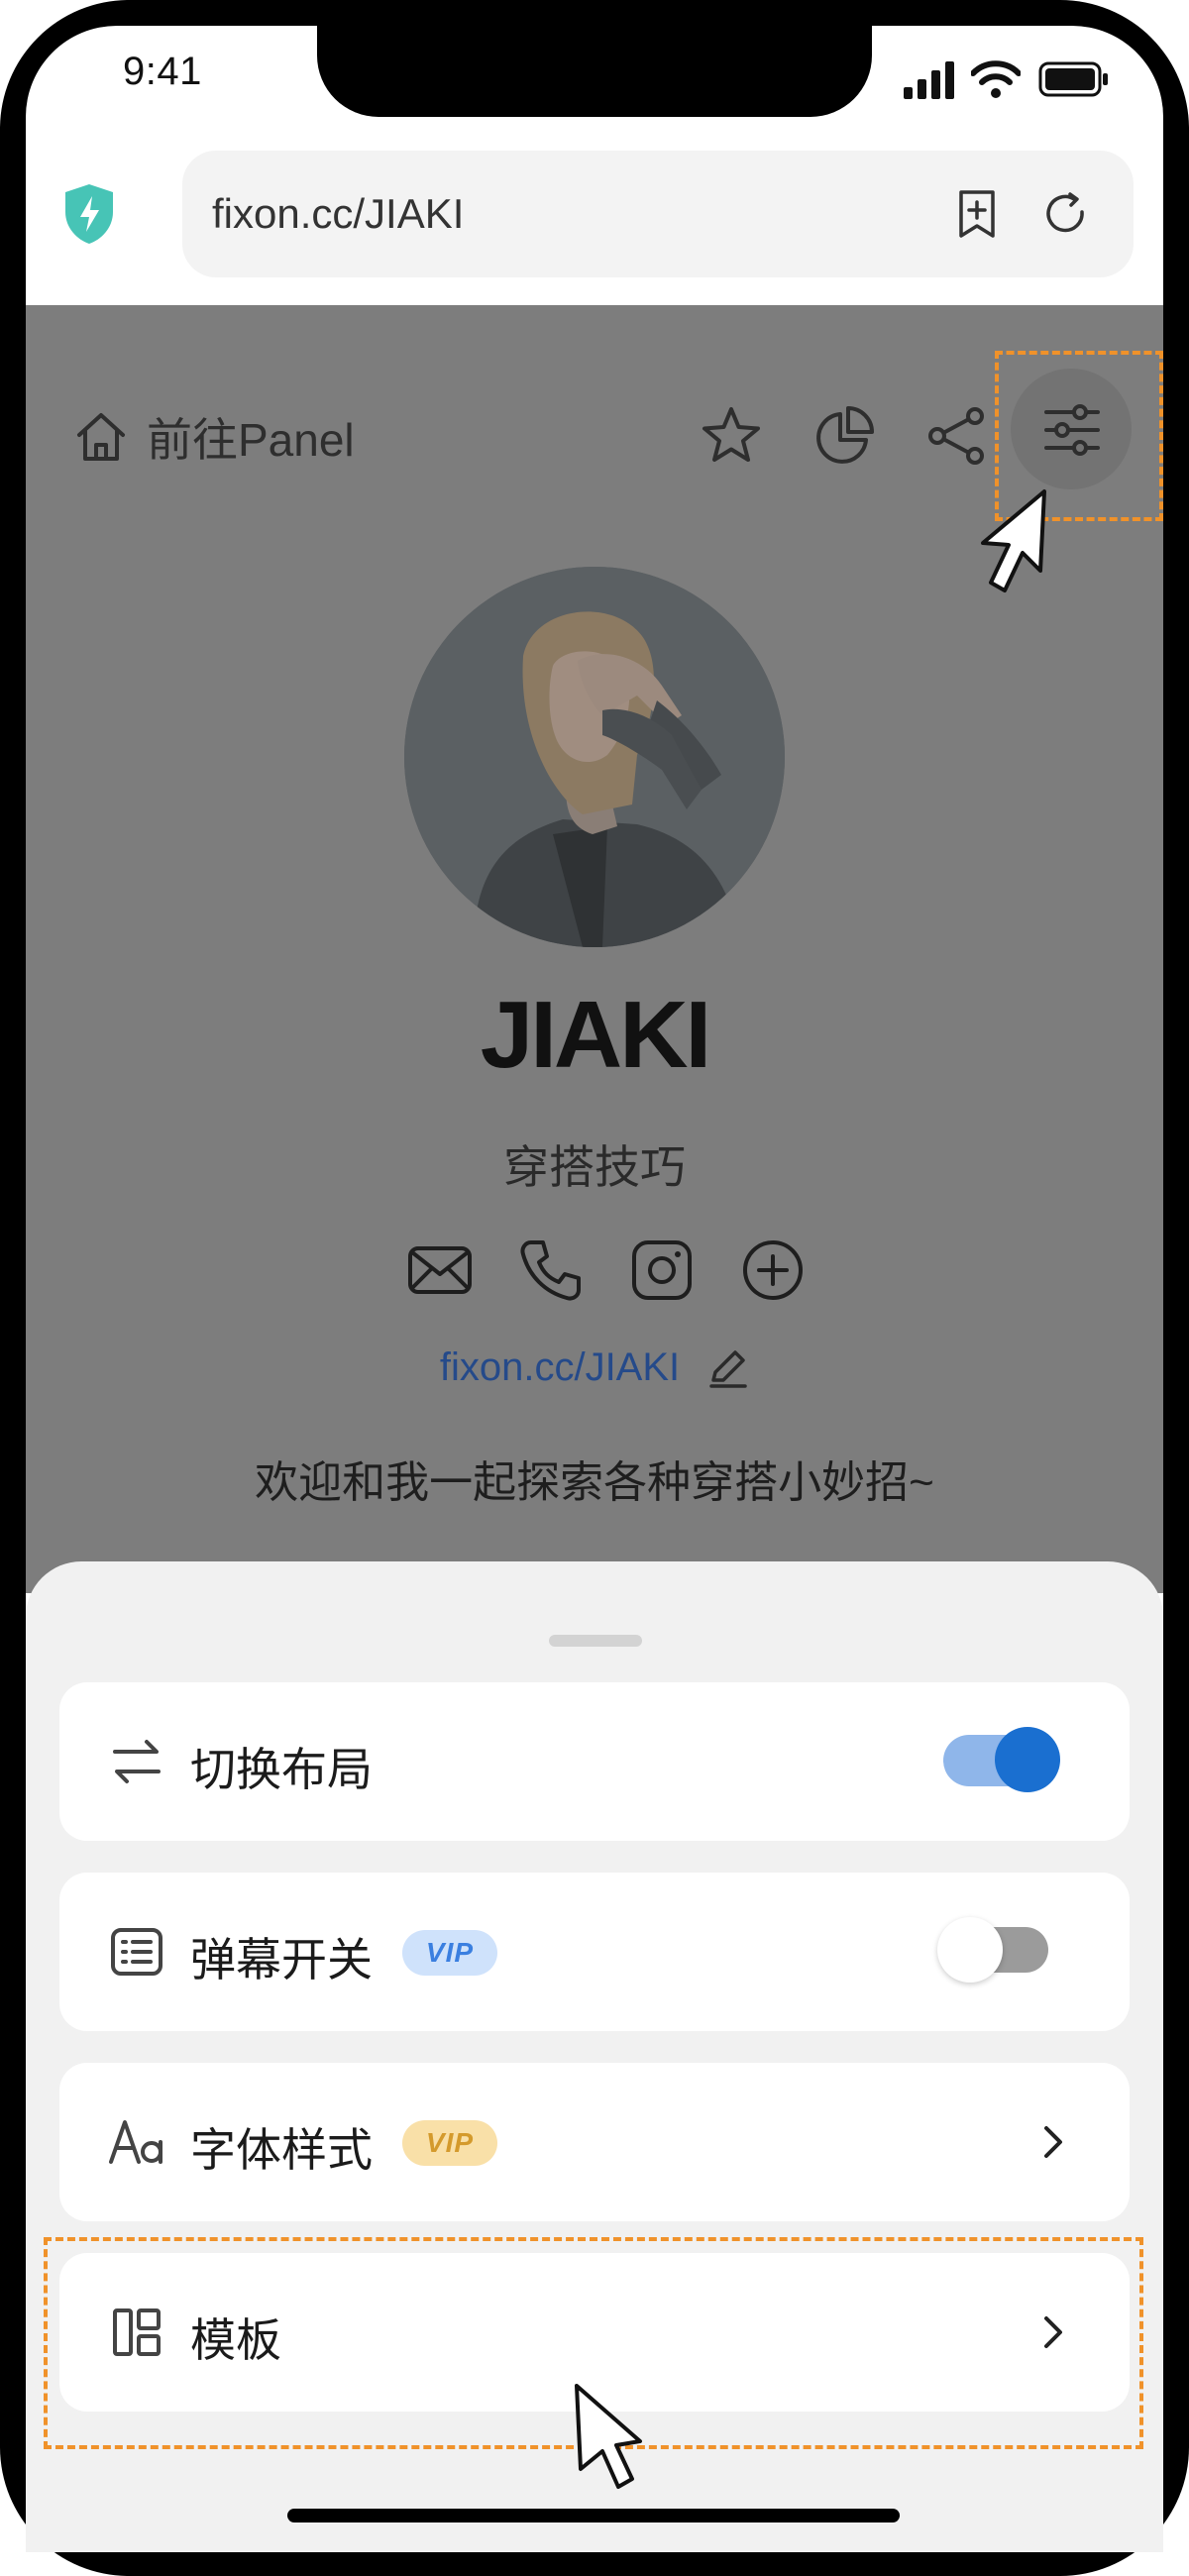  I want to click on font-icon, so click(136, 2142).